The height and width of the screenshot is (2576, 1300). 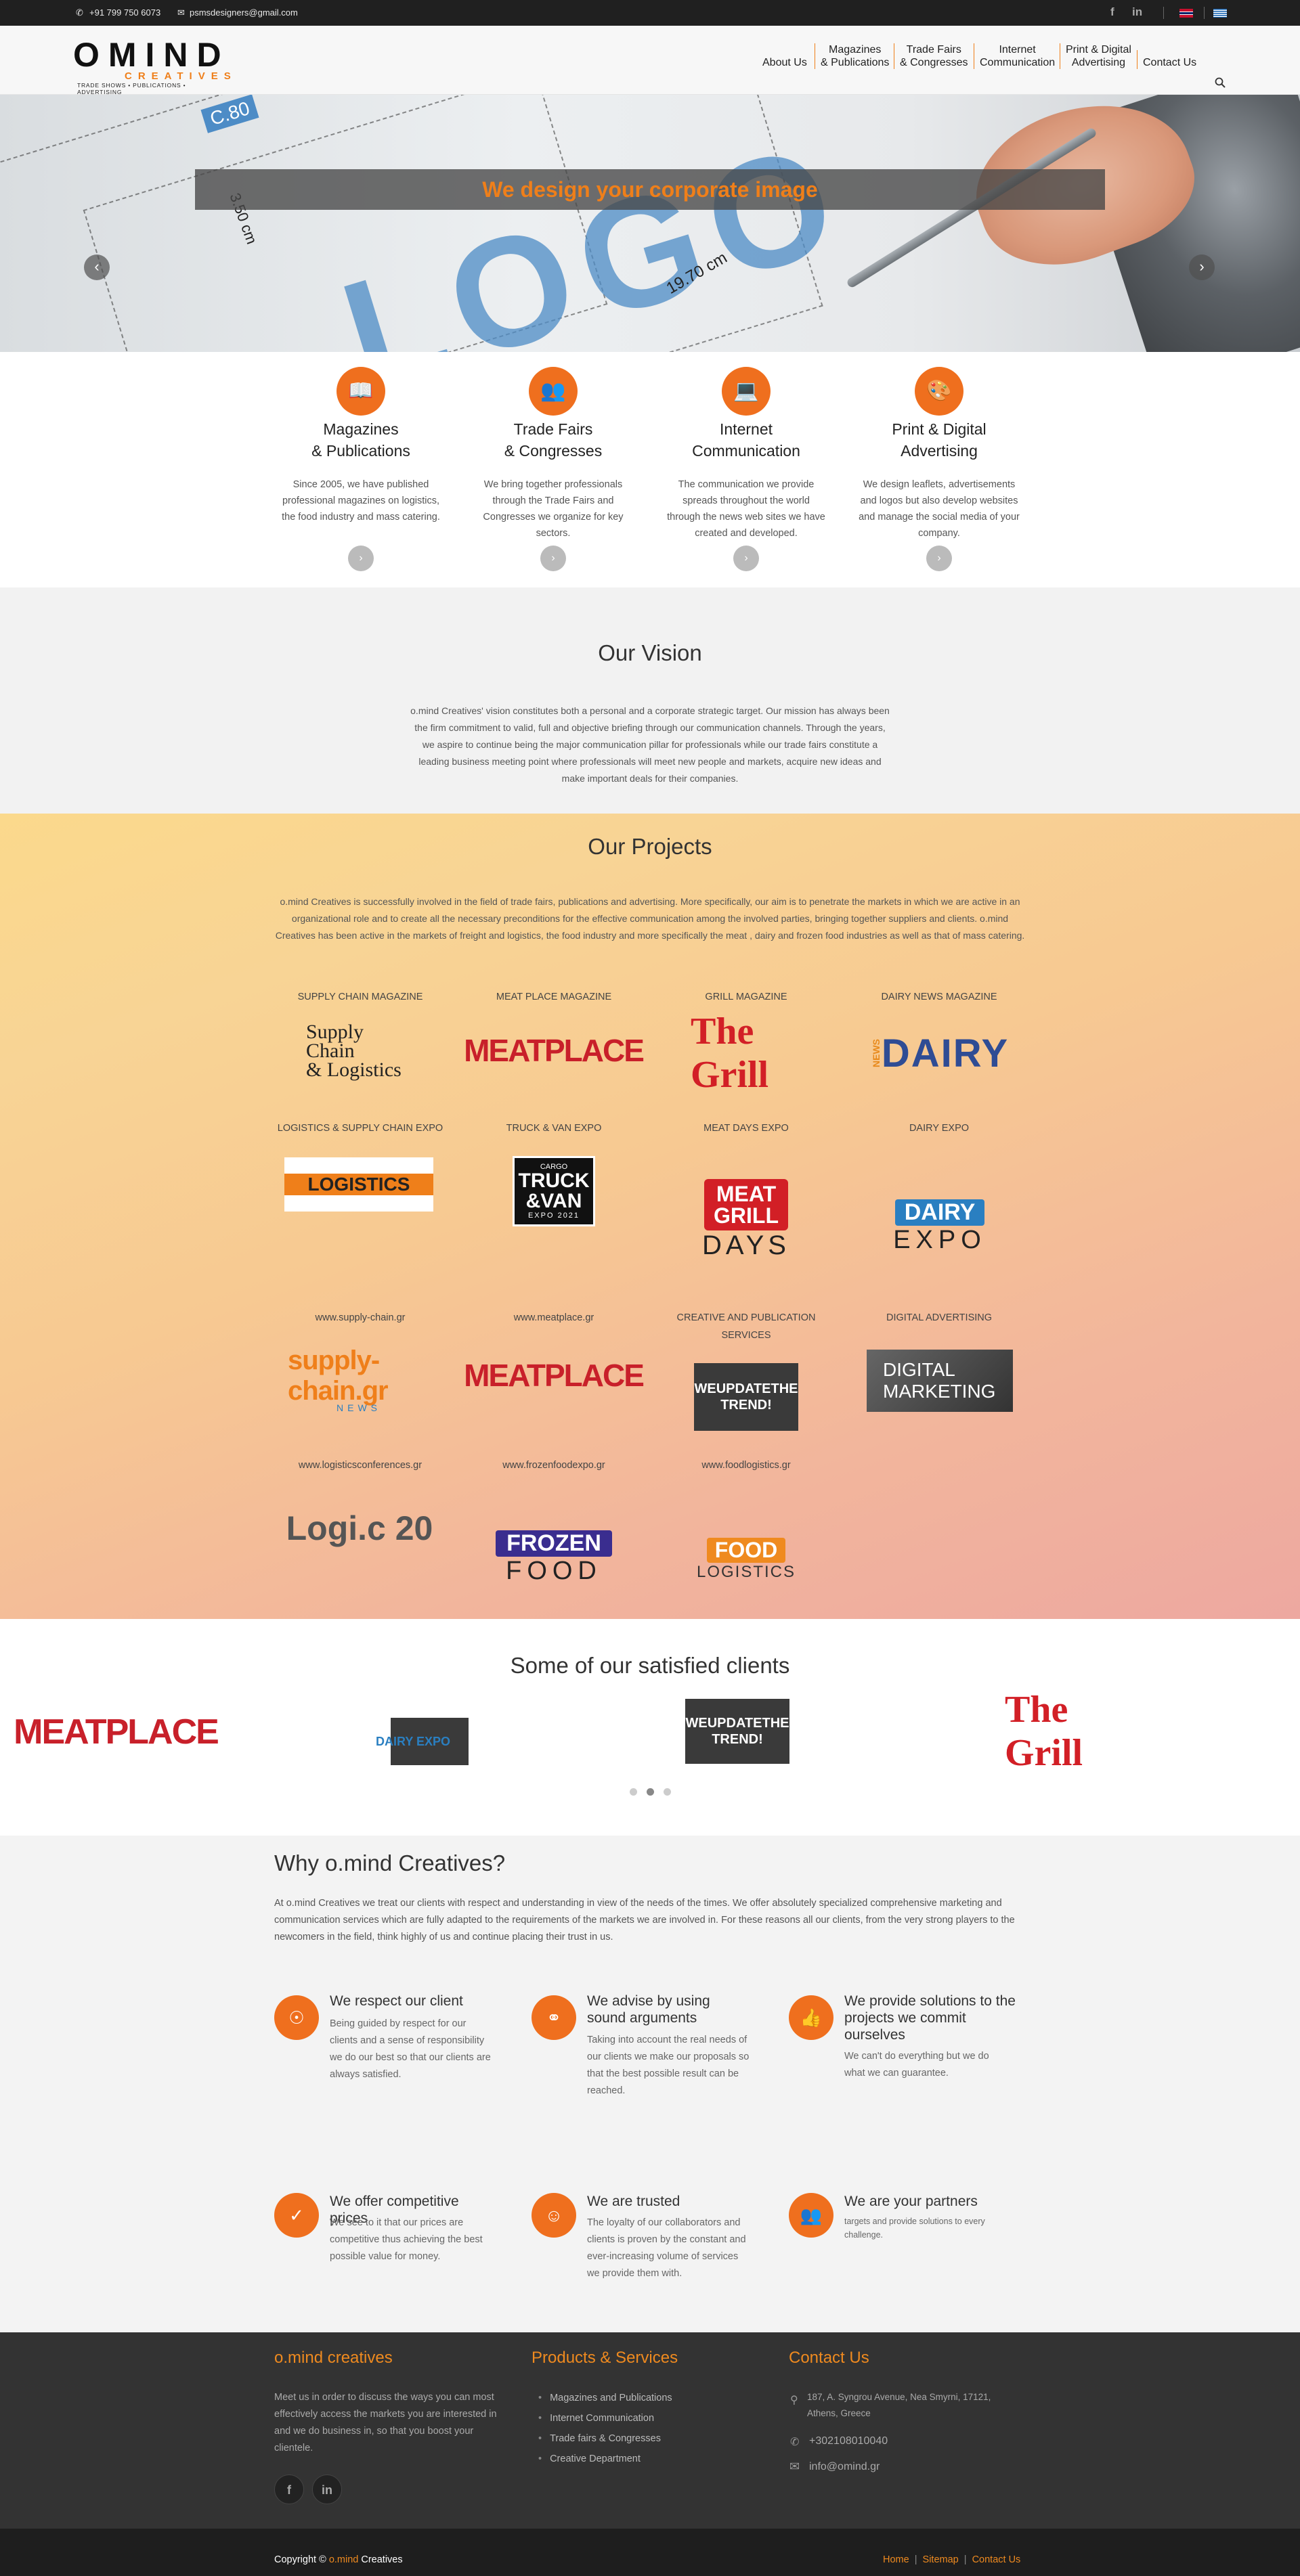 What do you see at coordinates (940, 1227) in the screenshot?
I see `dairy-expo-logo: DAIRY EXPO` at bounding box center [940, 1227].